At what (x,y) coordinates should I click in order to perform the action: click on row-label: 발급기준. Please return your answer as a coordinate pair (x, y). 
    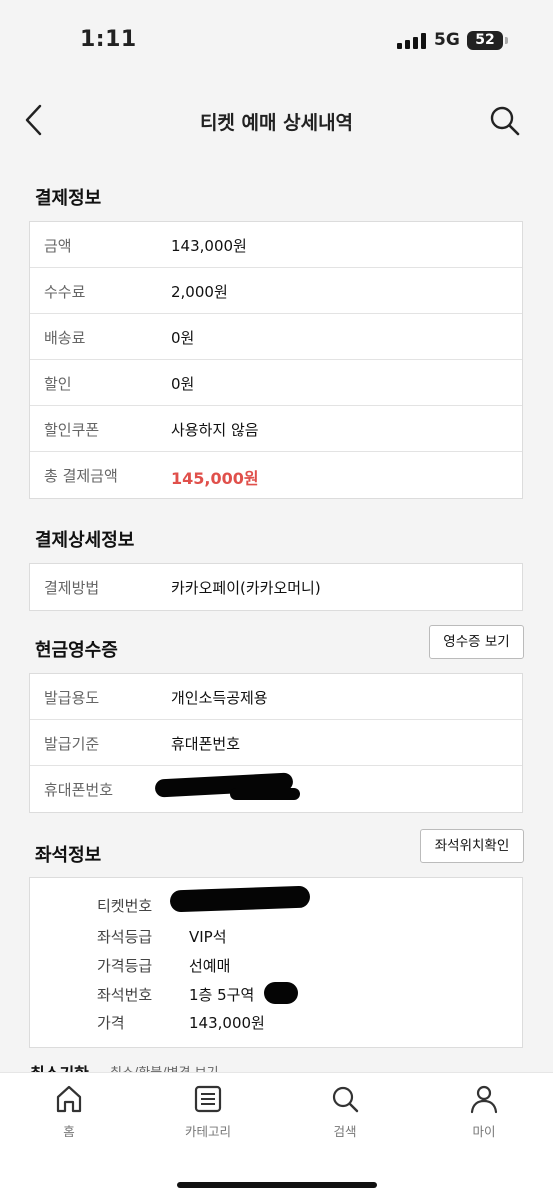
    Looking at the image, I should click on (72, 744).